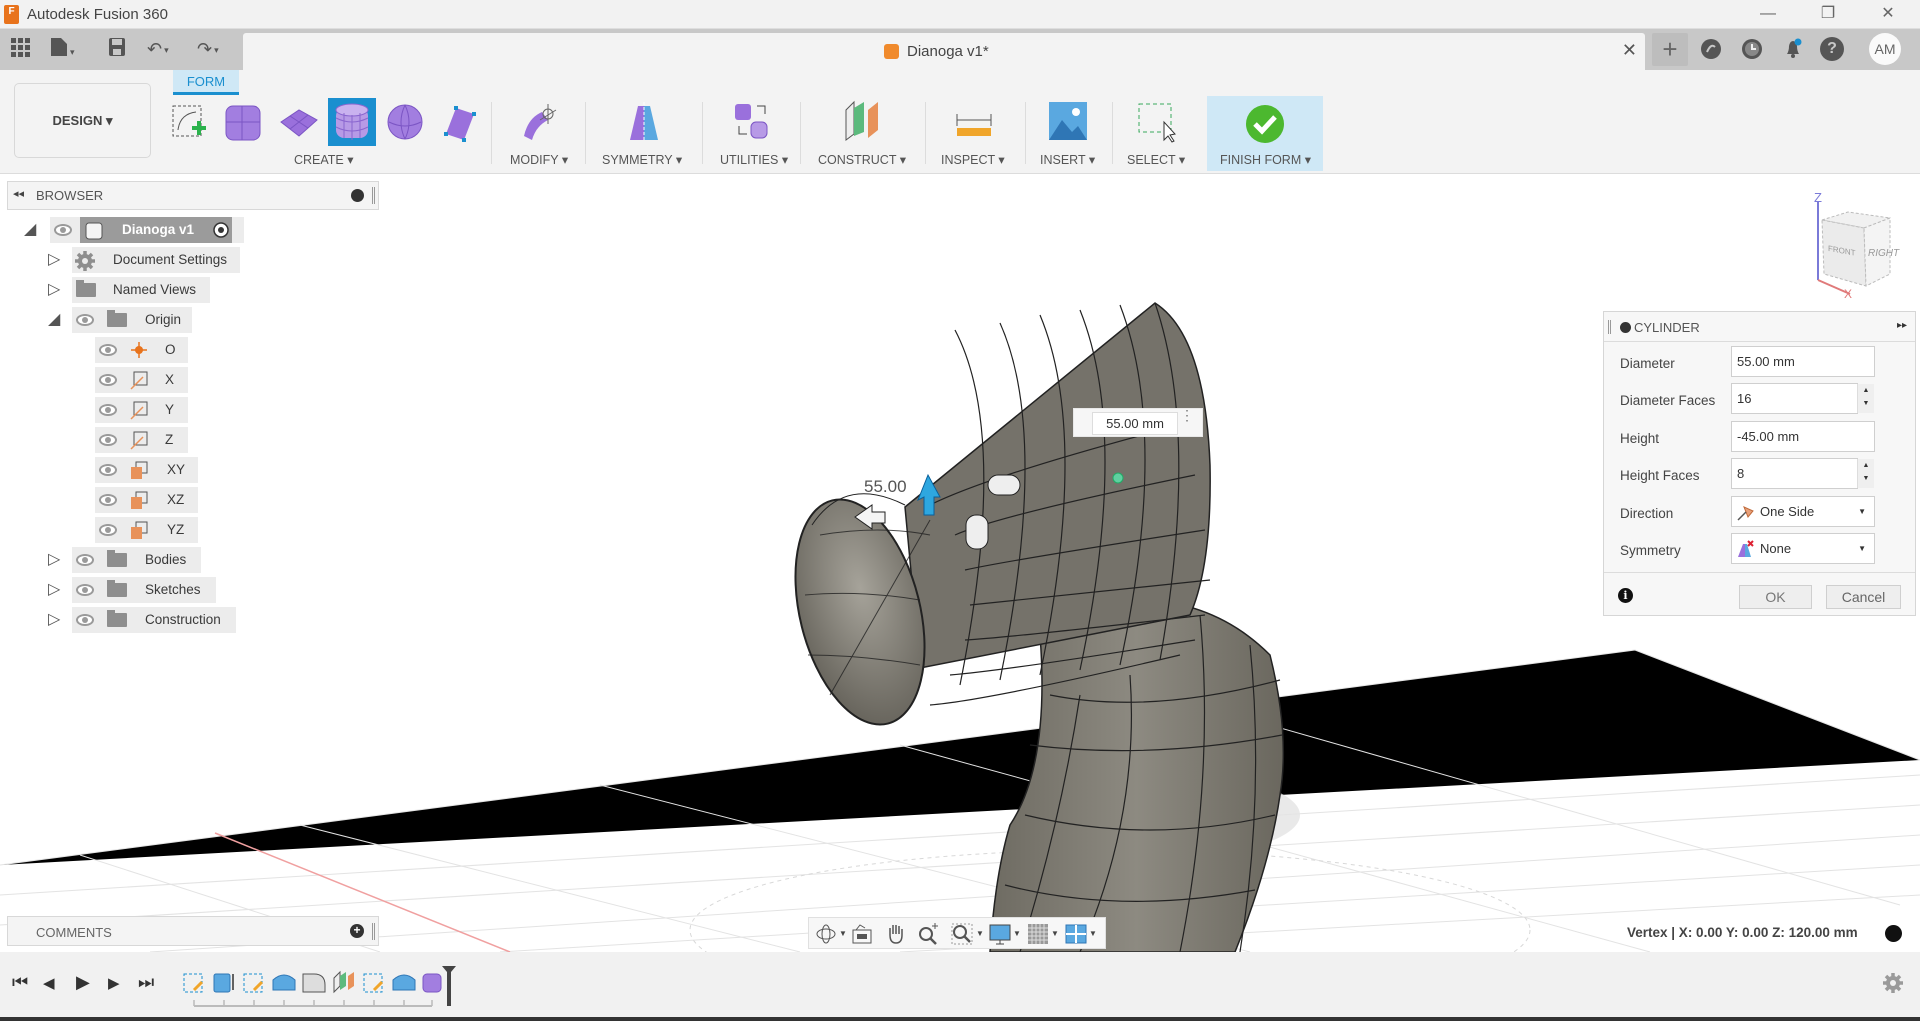 This screenshot has height=1021, width=1920. I want to click on select-menu: SELECT ▾, so click(1156, 159).